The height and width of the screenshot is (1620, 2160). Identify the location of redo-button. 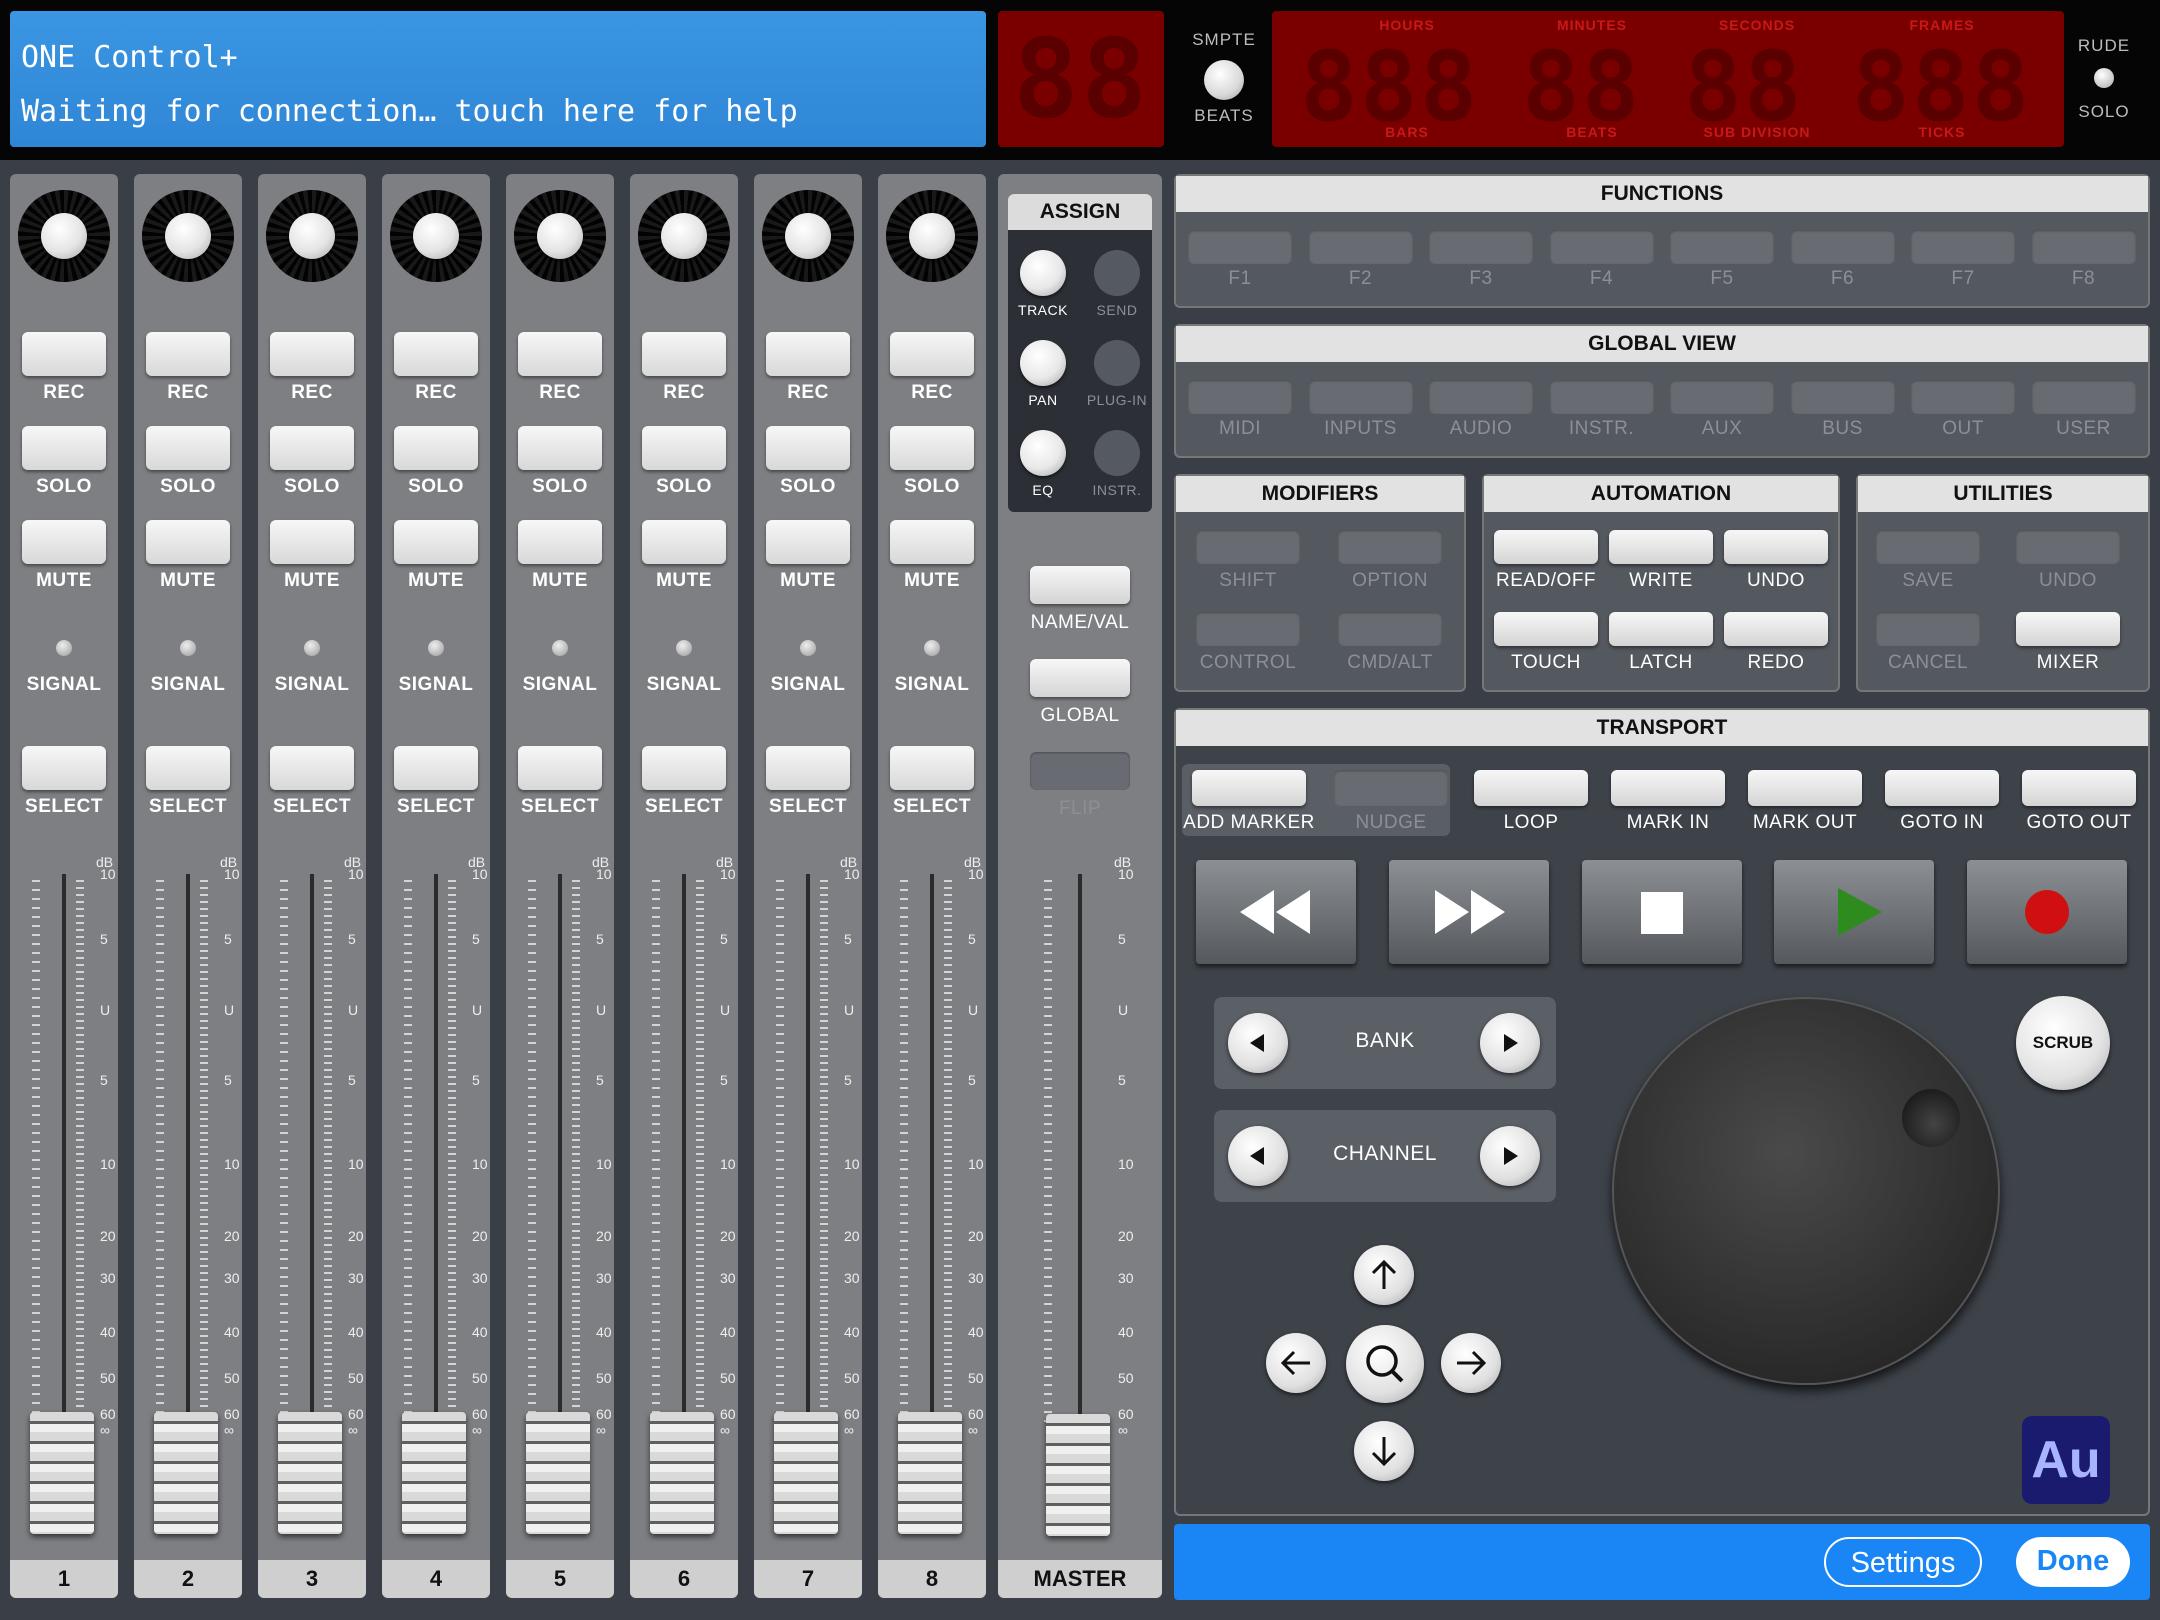
(1776, 629).